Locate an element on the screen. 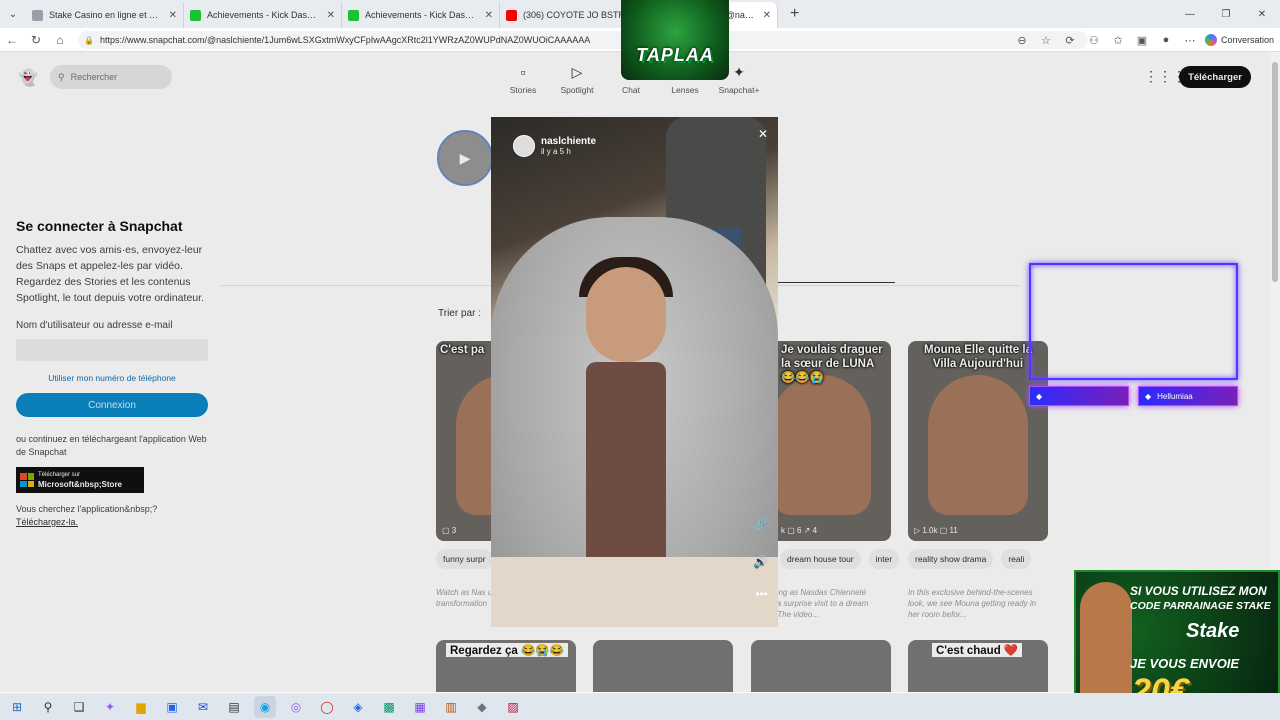  split-screen-icon: ⚇ is located at coordinates (1094, 40).